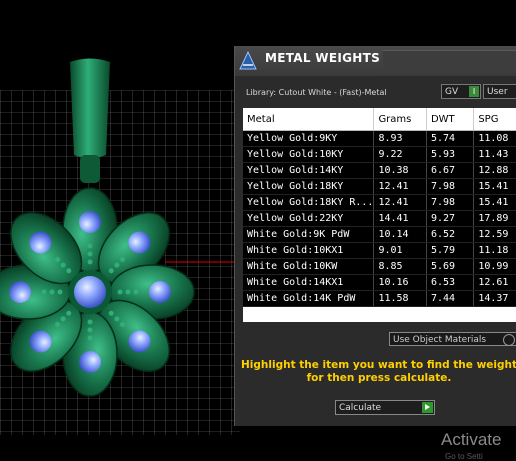 The width and height of the screenshot is (516, 461). I want to click on table-cell: 9.27, so click(450, 218).